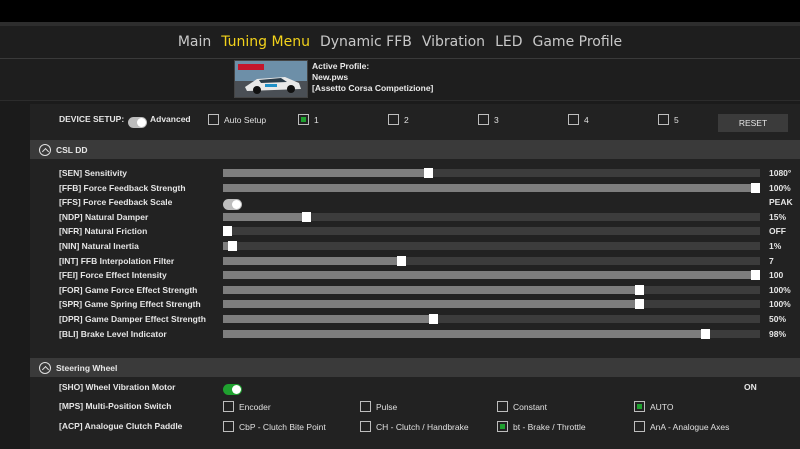 The width and height of the screenshot is (800, 449). What do you see at coordinates (121, 426) in the screenshot?
I see `acp-label: [ACP] Analogue Clutch Paddle` at bounding box center [121, 426].